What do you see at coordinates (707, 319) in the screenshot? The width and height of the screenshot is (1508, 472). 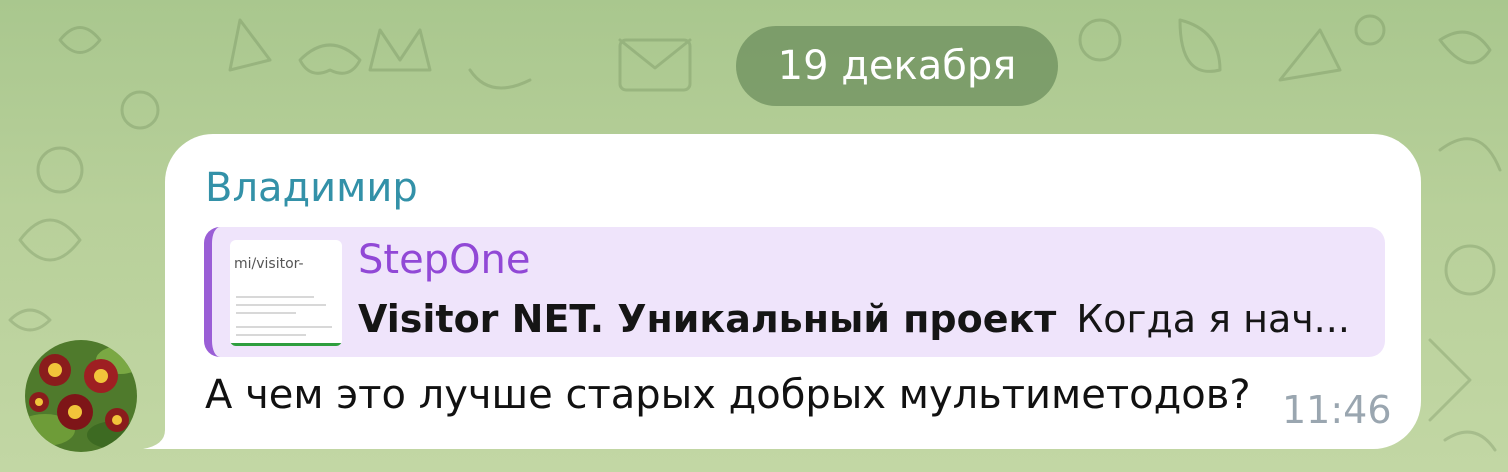 I see `link-preview-title: Visitor NET. Уникальный проект` at bounding box center [707, 319].